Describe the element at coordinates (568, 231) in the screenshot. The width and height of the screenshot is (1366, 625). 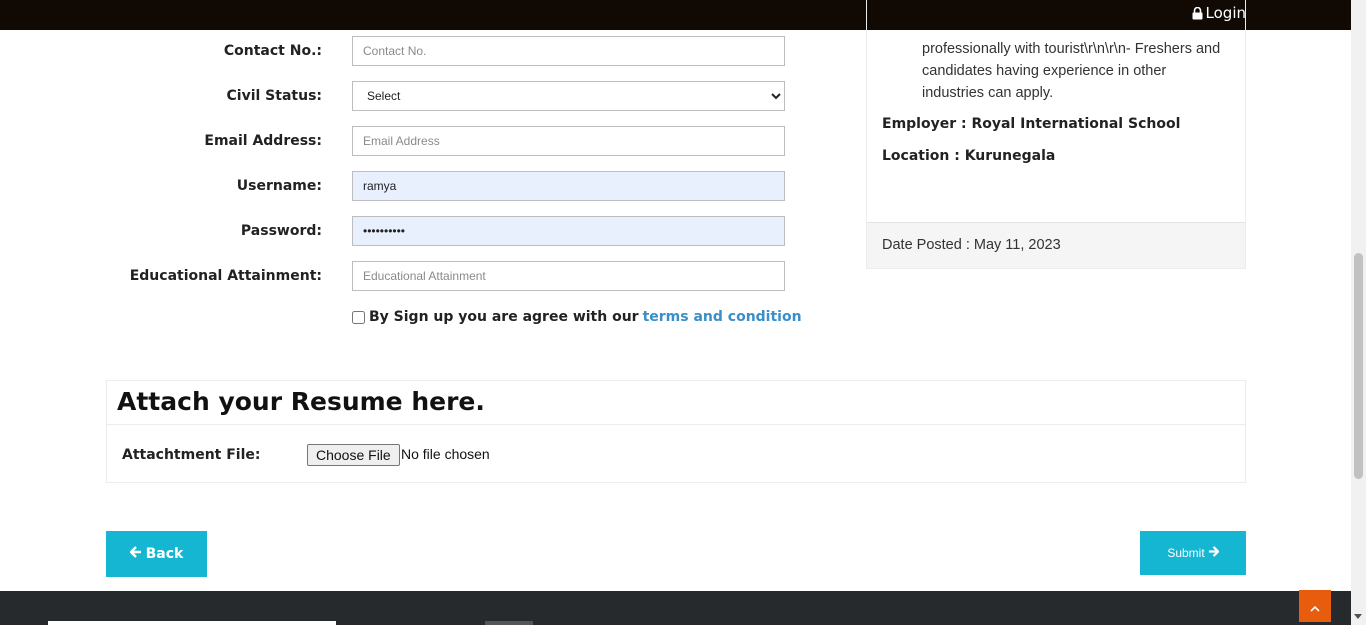
I see `password-input` at that location.